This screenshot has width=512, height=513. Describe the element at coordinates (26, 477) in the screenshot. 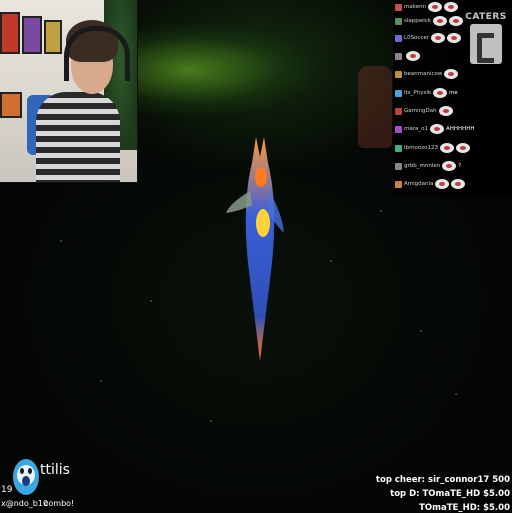

I see `alert-avatar-icon` at that location.